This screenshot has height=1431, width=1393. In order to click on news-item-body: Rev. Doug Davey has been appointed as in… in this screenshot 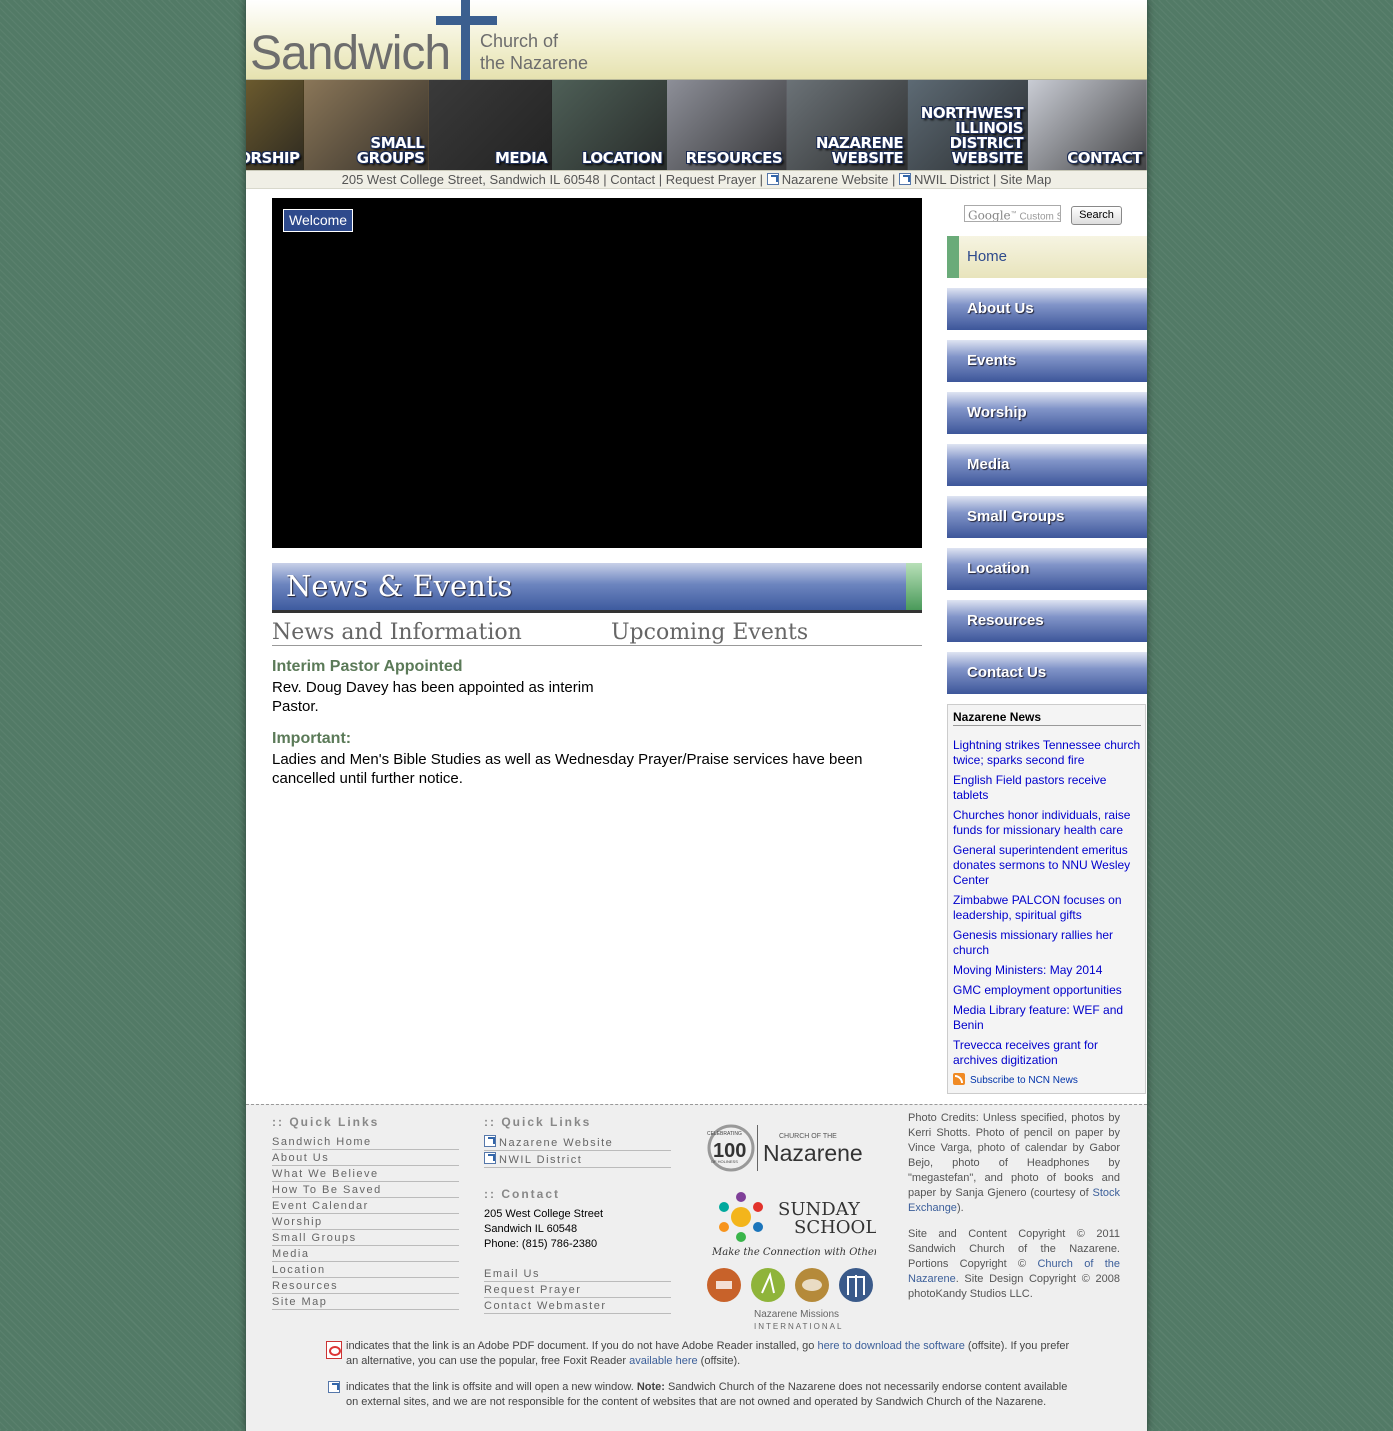, I will do `click(433, 697)`.